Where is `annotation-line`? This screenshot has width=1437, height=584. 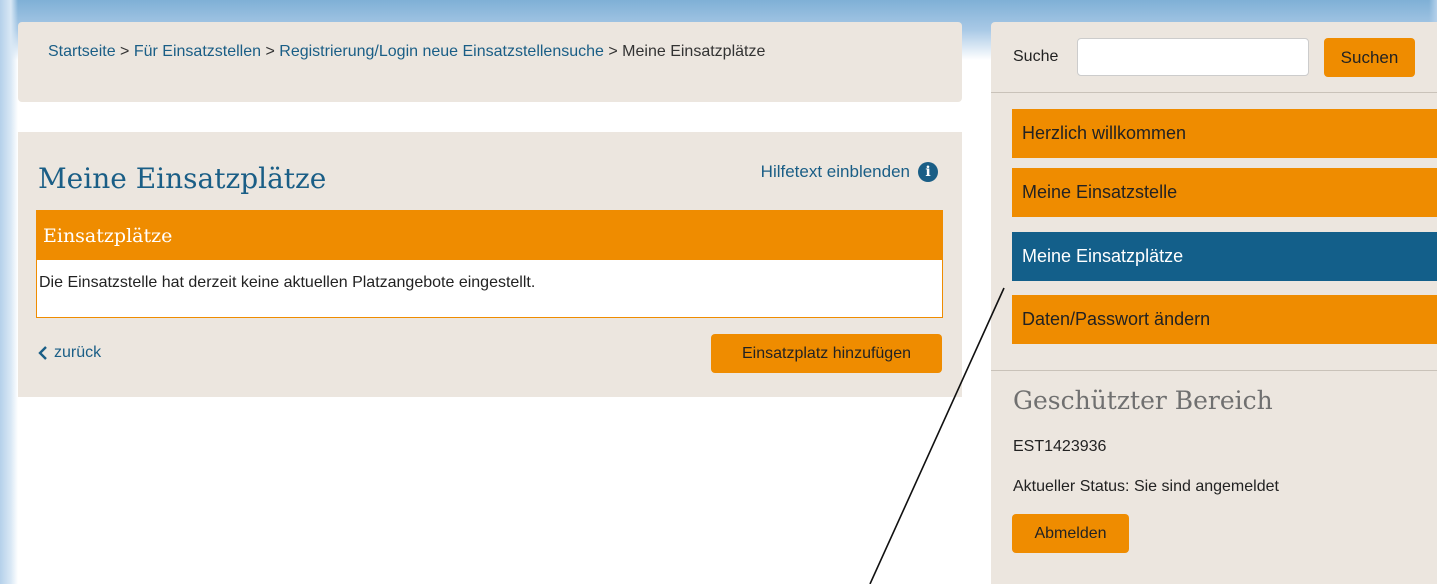 annotation-line is located at coordinates (937, 435).